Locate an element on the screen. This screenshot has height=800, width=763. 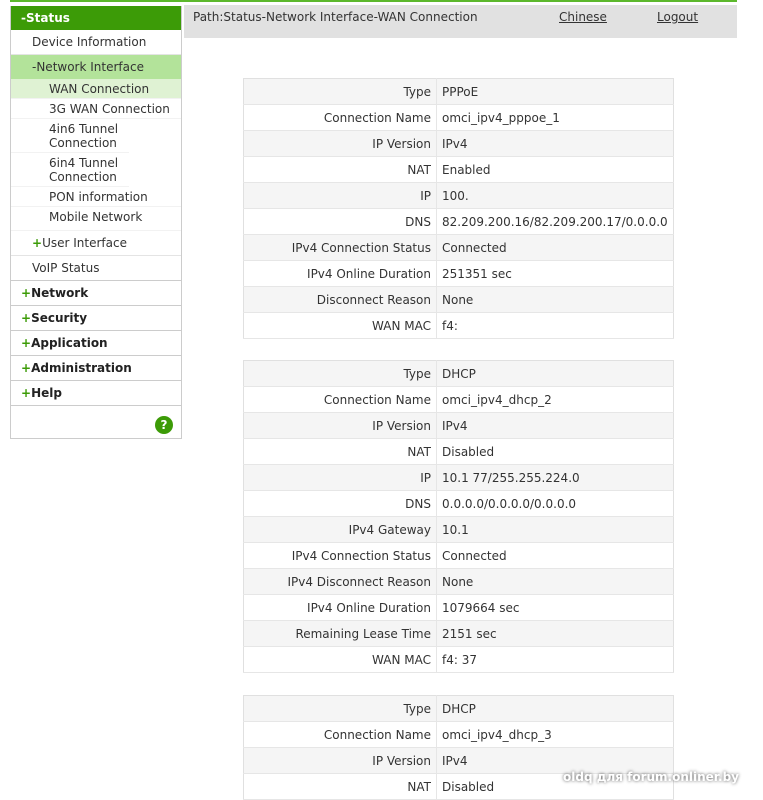
table-row: Connection Name omci_ipv4_pppoe_1 is located at coordinates (458, 117).